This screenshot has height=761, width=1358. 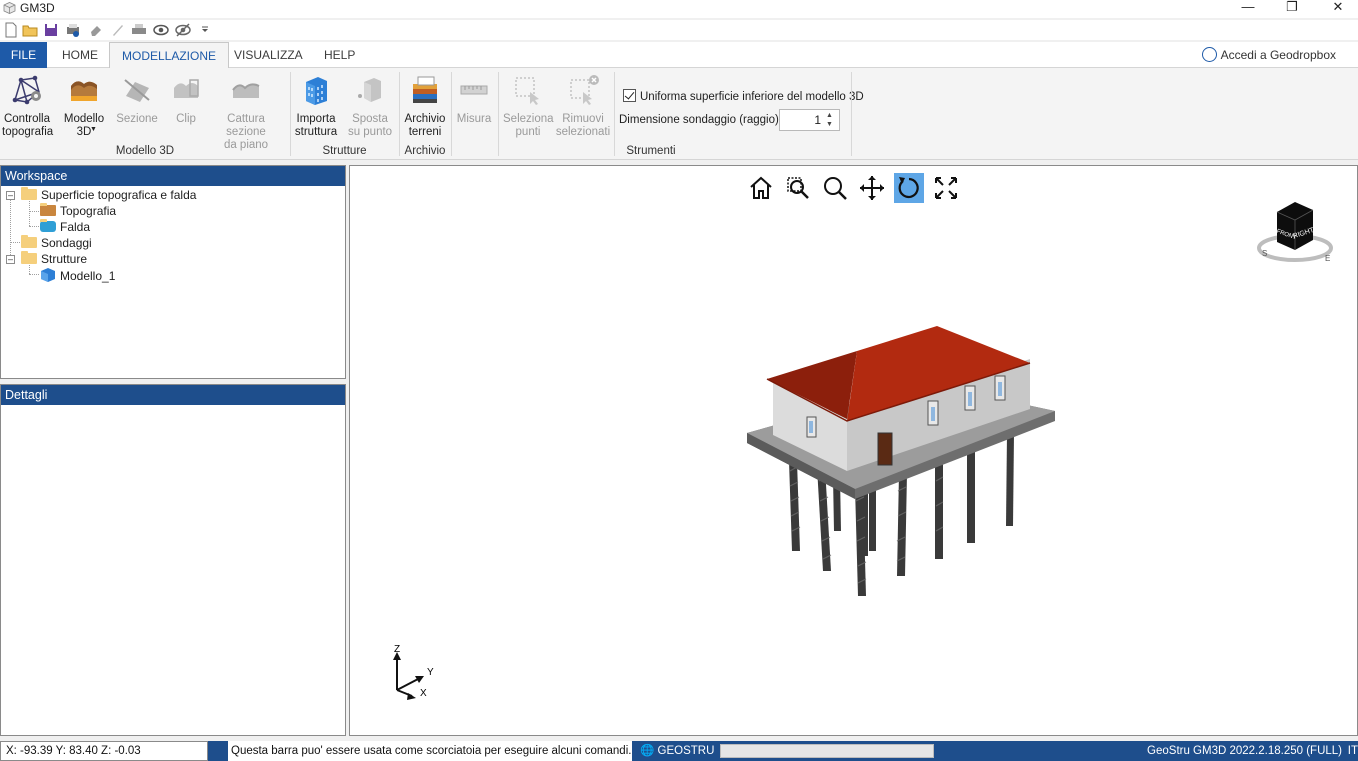 I want to click on pan-icon, so click(x=872, y=188).